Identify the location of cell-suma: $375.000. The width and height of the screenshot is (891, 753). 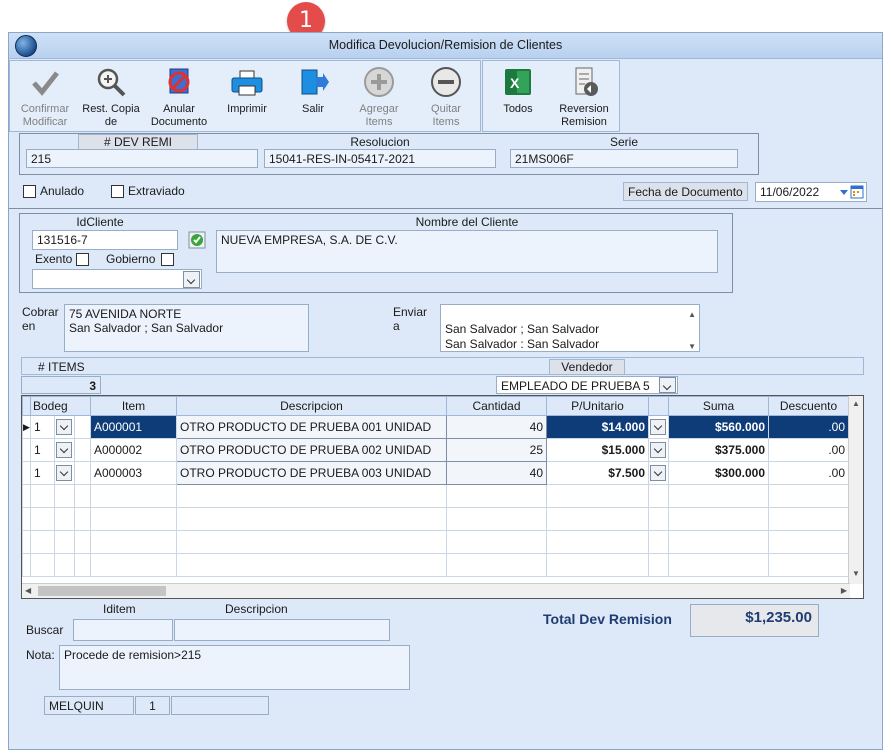
(718, 450).